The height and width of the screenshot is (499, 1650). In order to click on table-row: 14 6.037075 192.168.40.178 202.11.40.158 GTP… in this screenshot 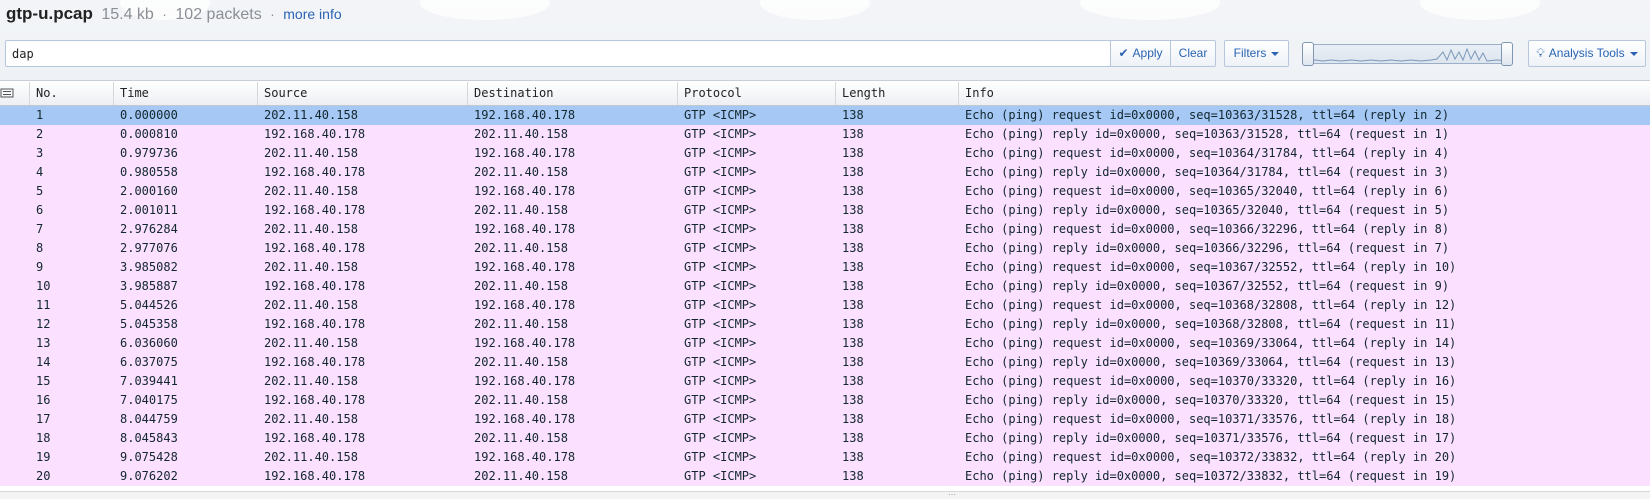, I will do `click(825, 362)`.